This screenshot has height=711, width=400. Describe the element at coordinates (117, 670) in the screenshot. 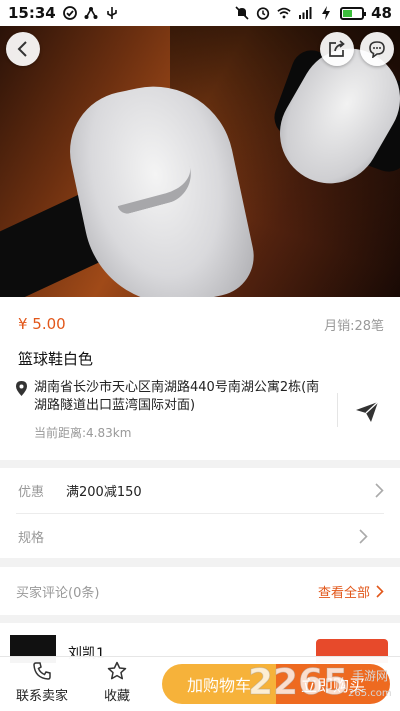

I see `star-icon` at that location.